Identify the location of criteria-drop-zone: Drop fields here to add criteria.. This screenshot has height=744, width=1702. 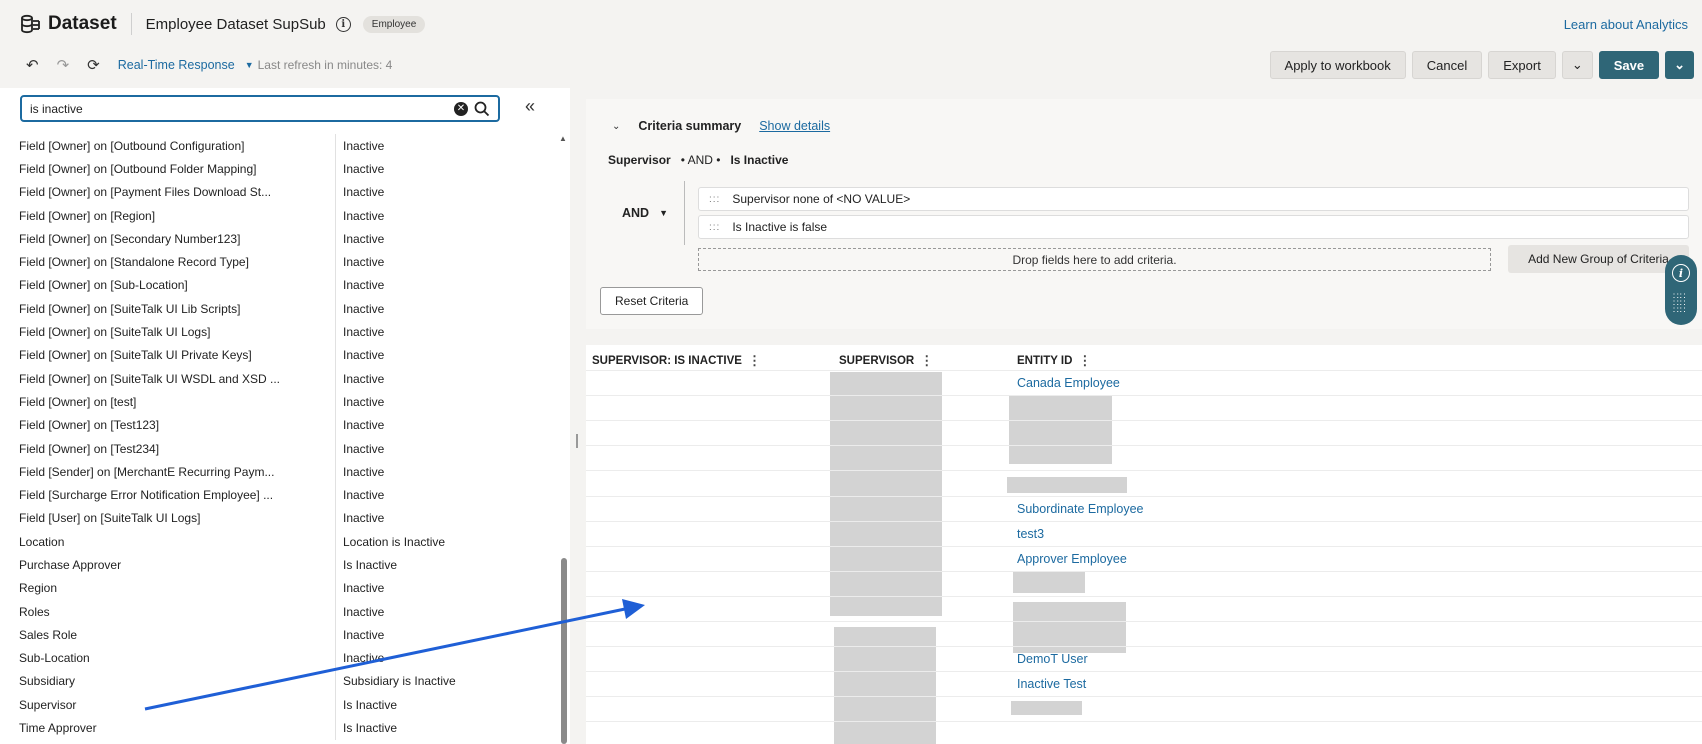
(1094, 259).